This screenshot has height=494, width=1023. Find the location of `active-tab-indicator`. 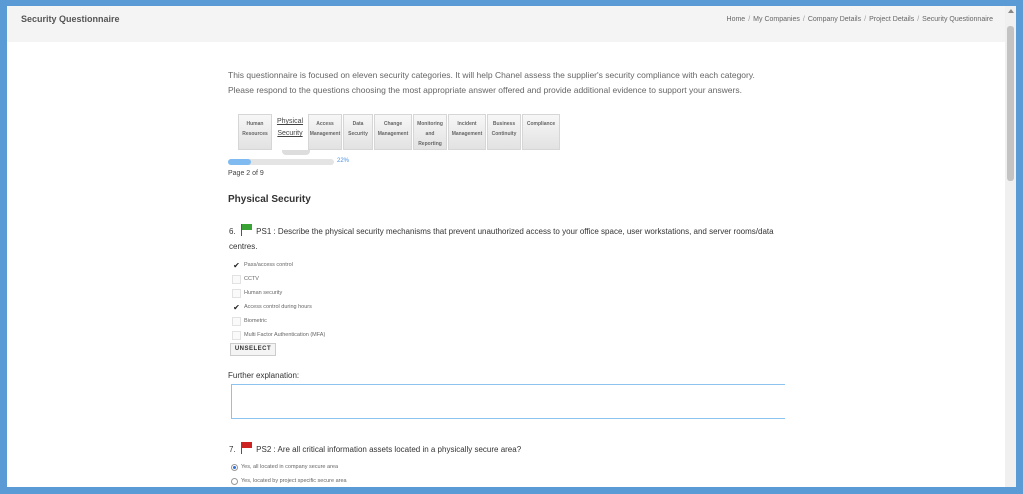

active-tab-indicator is located at coordinates (296, 152).